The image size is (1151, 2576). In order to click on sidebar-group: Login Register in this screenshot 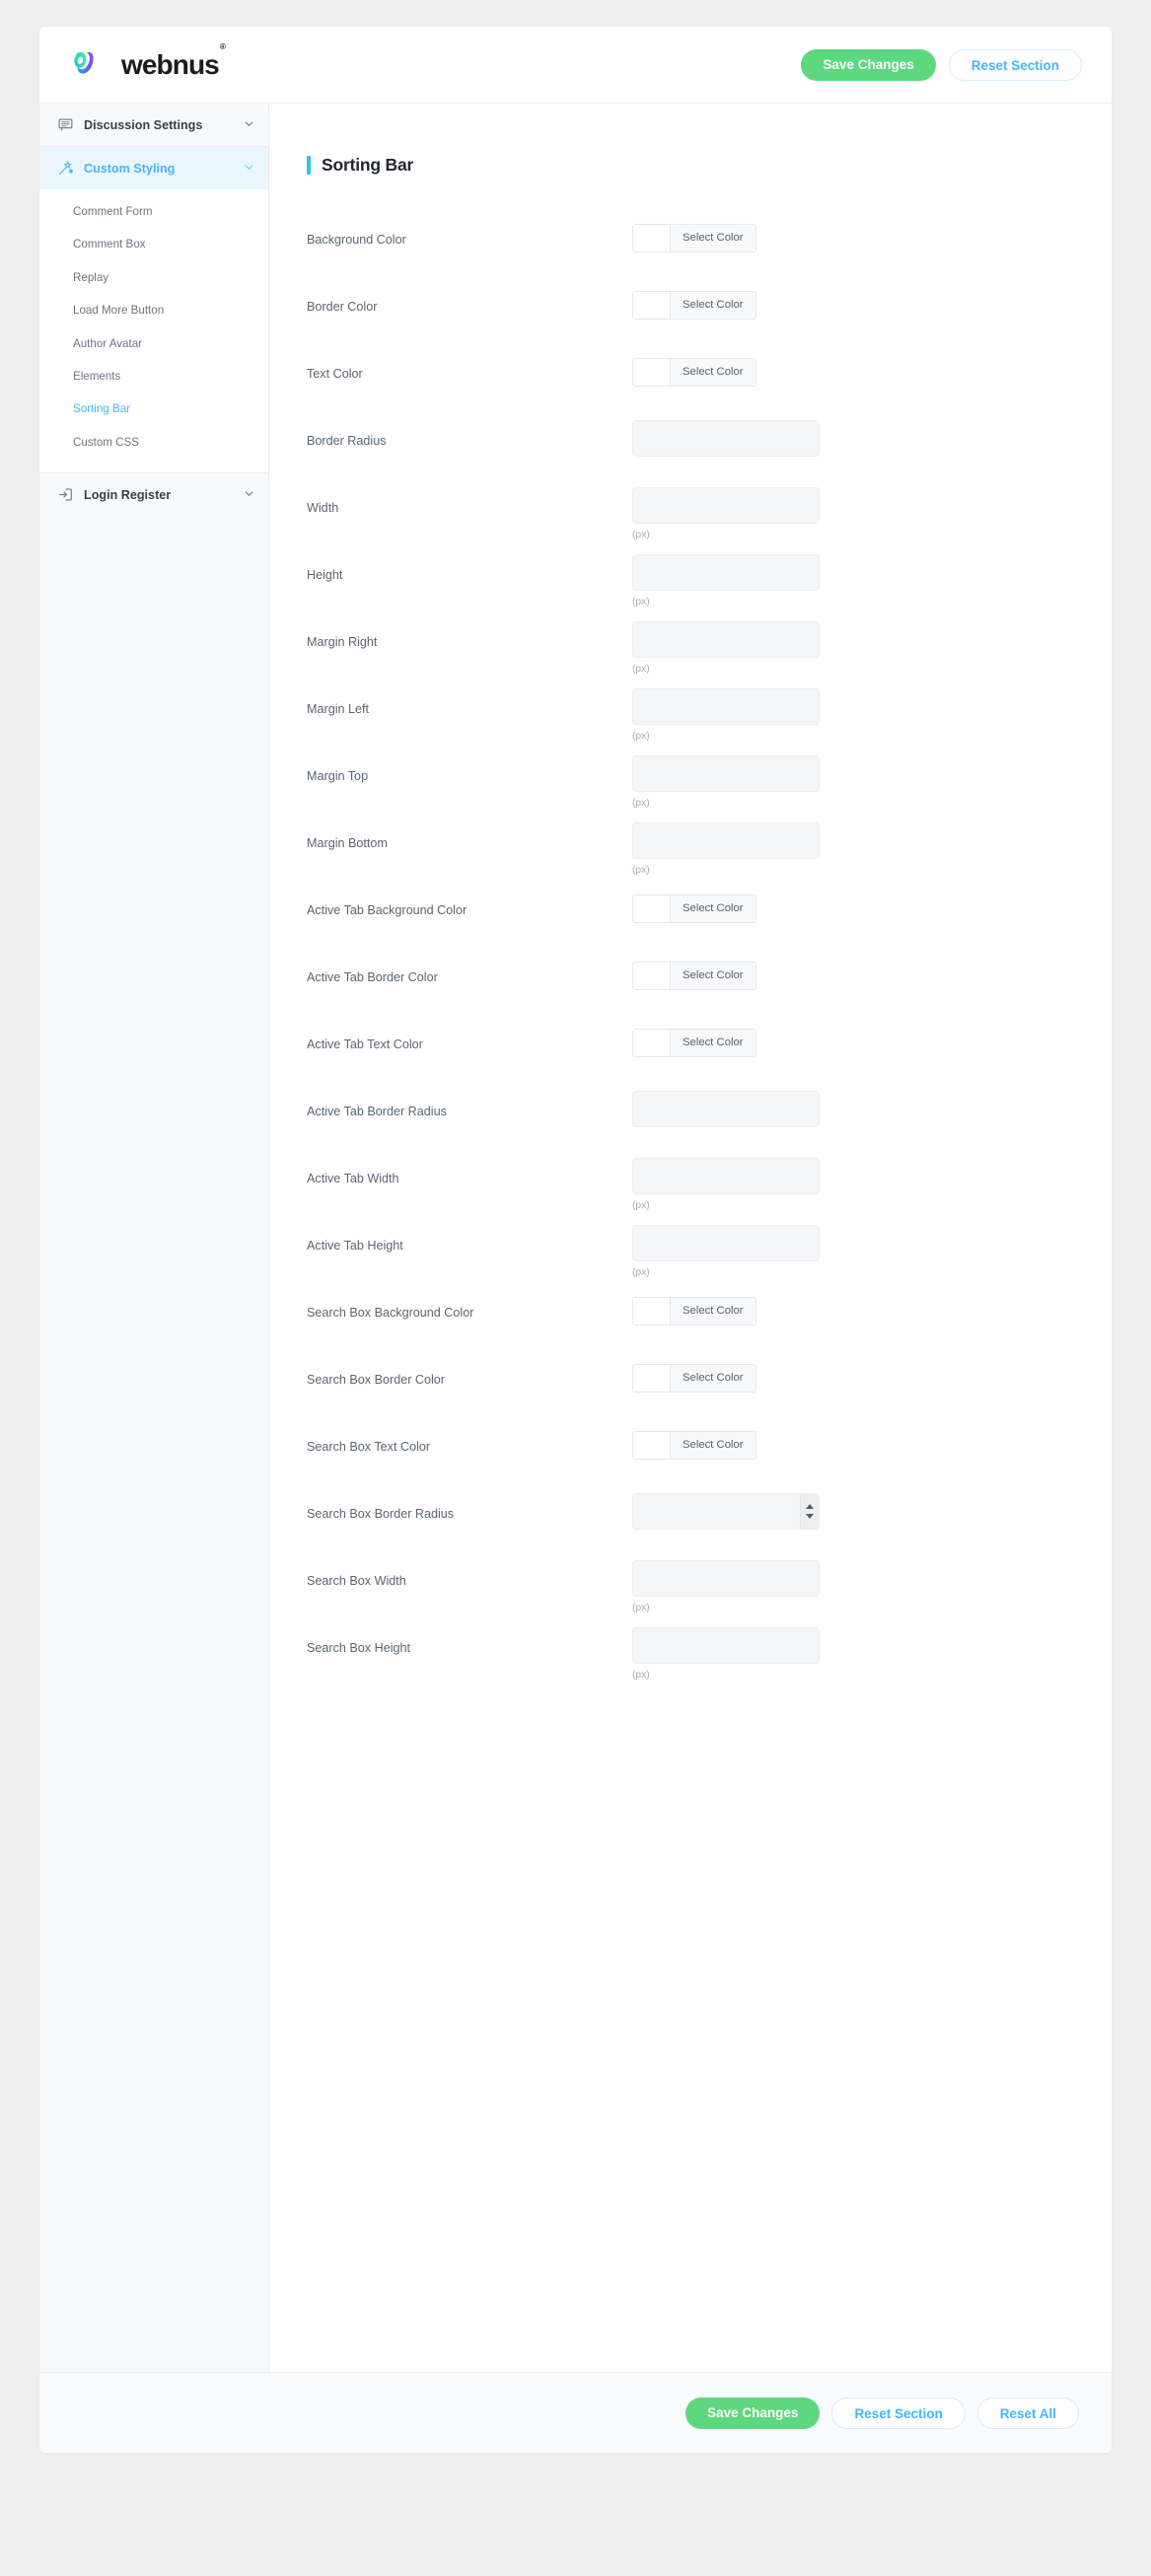, I will do `click(153, 494)`.